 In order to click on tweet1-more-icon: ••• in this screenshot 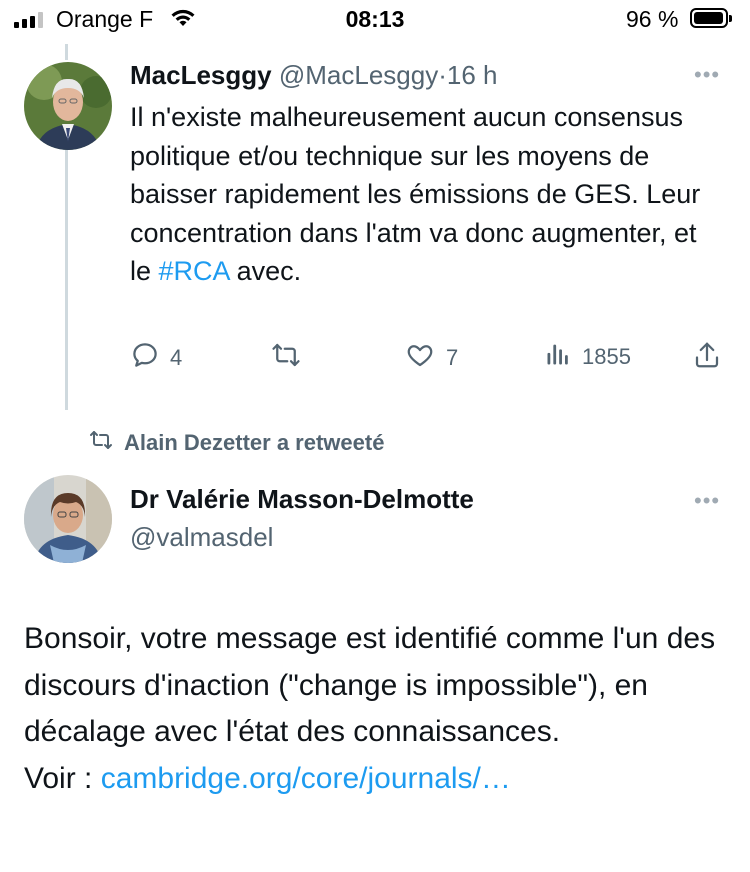, I will do `click(707, 75)`.